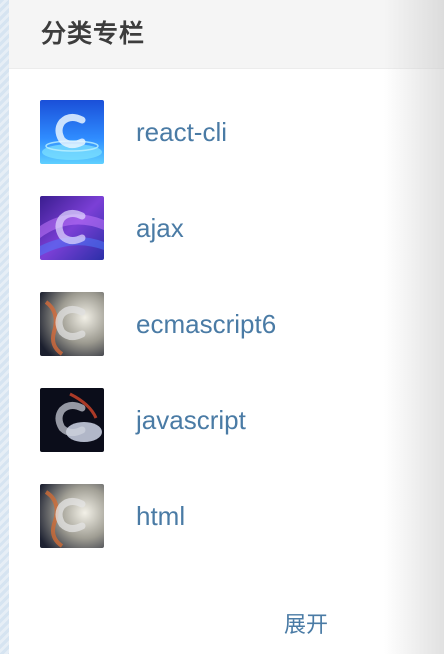 The width and height of the screenshot is (444, 654). Describe the element at coordinates (93, 33) in the screenshot. I see `panel-title: 分类专栏` at that location.